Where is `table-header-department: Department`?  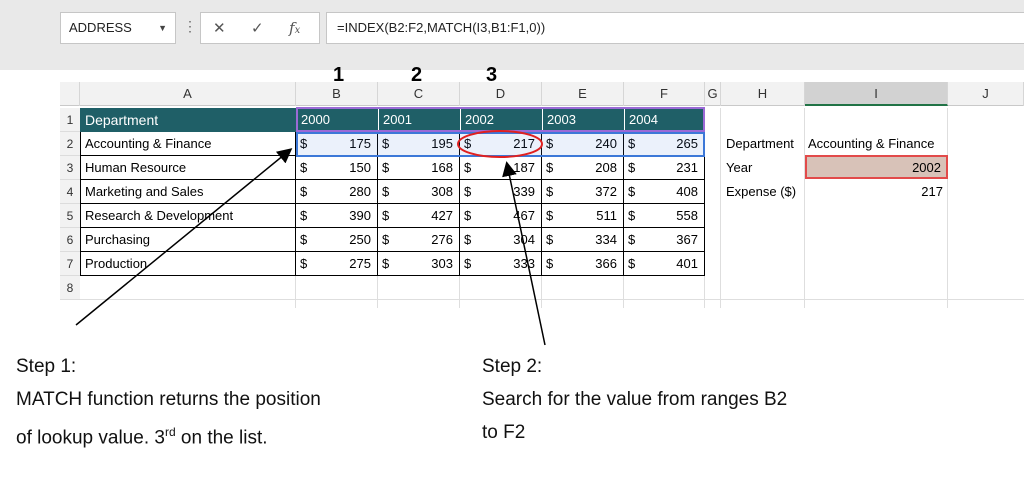
table-header-department: Department is located at coordinates (188, 120).